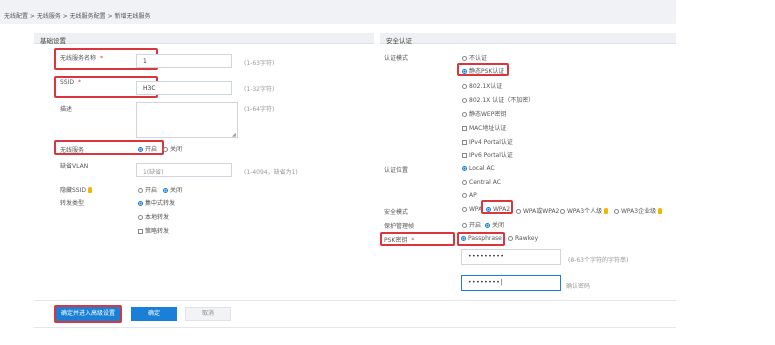 The width and height of the screenshot is (775, 345). What do you see at coordinates (523, 238) in the screenshot?
I see `psk-type-rawkey: Rawkey` at bounding box center [523, 238].